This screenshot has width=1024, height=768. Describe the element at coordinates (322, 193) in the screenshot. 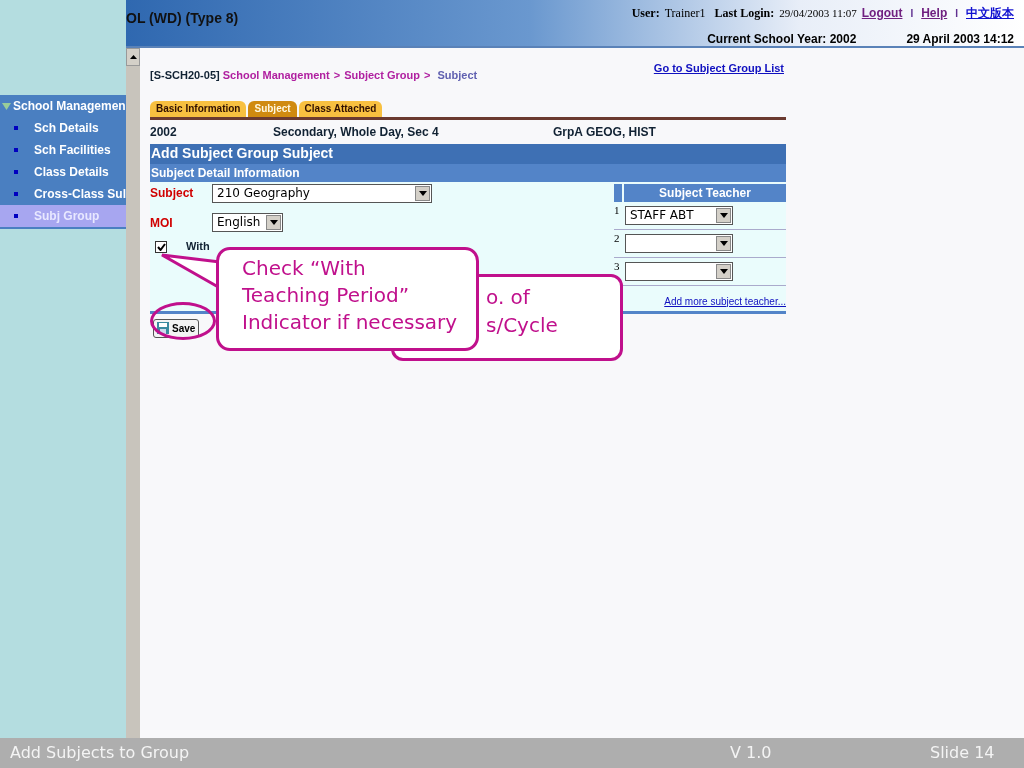

I see `dropdown: 210 Geography` at that location.